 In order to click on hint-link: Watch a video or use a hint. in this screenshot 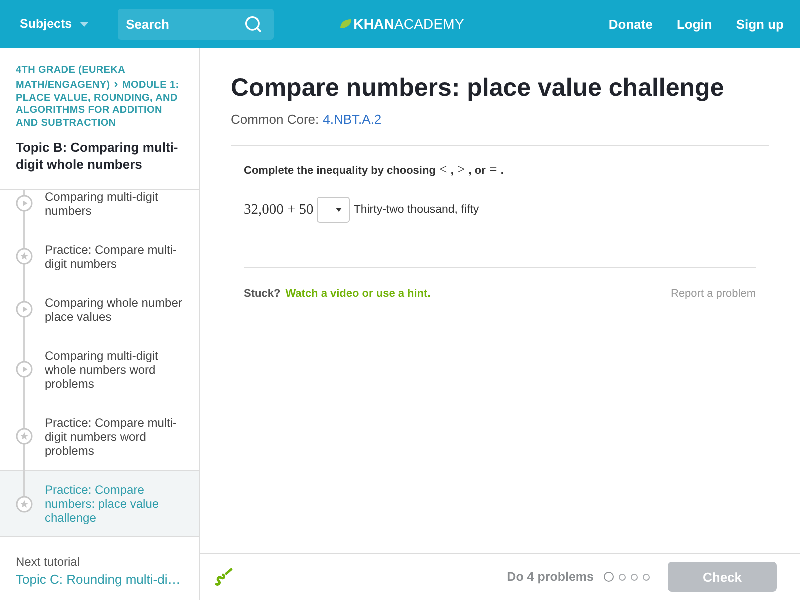, I will do `click(358, 294)`.